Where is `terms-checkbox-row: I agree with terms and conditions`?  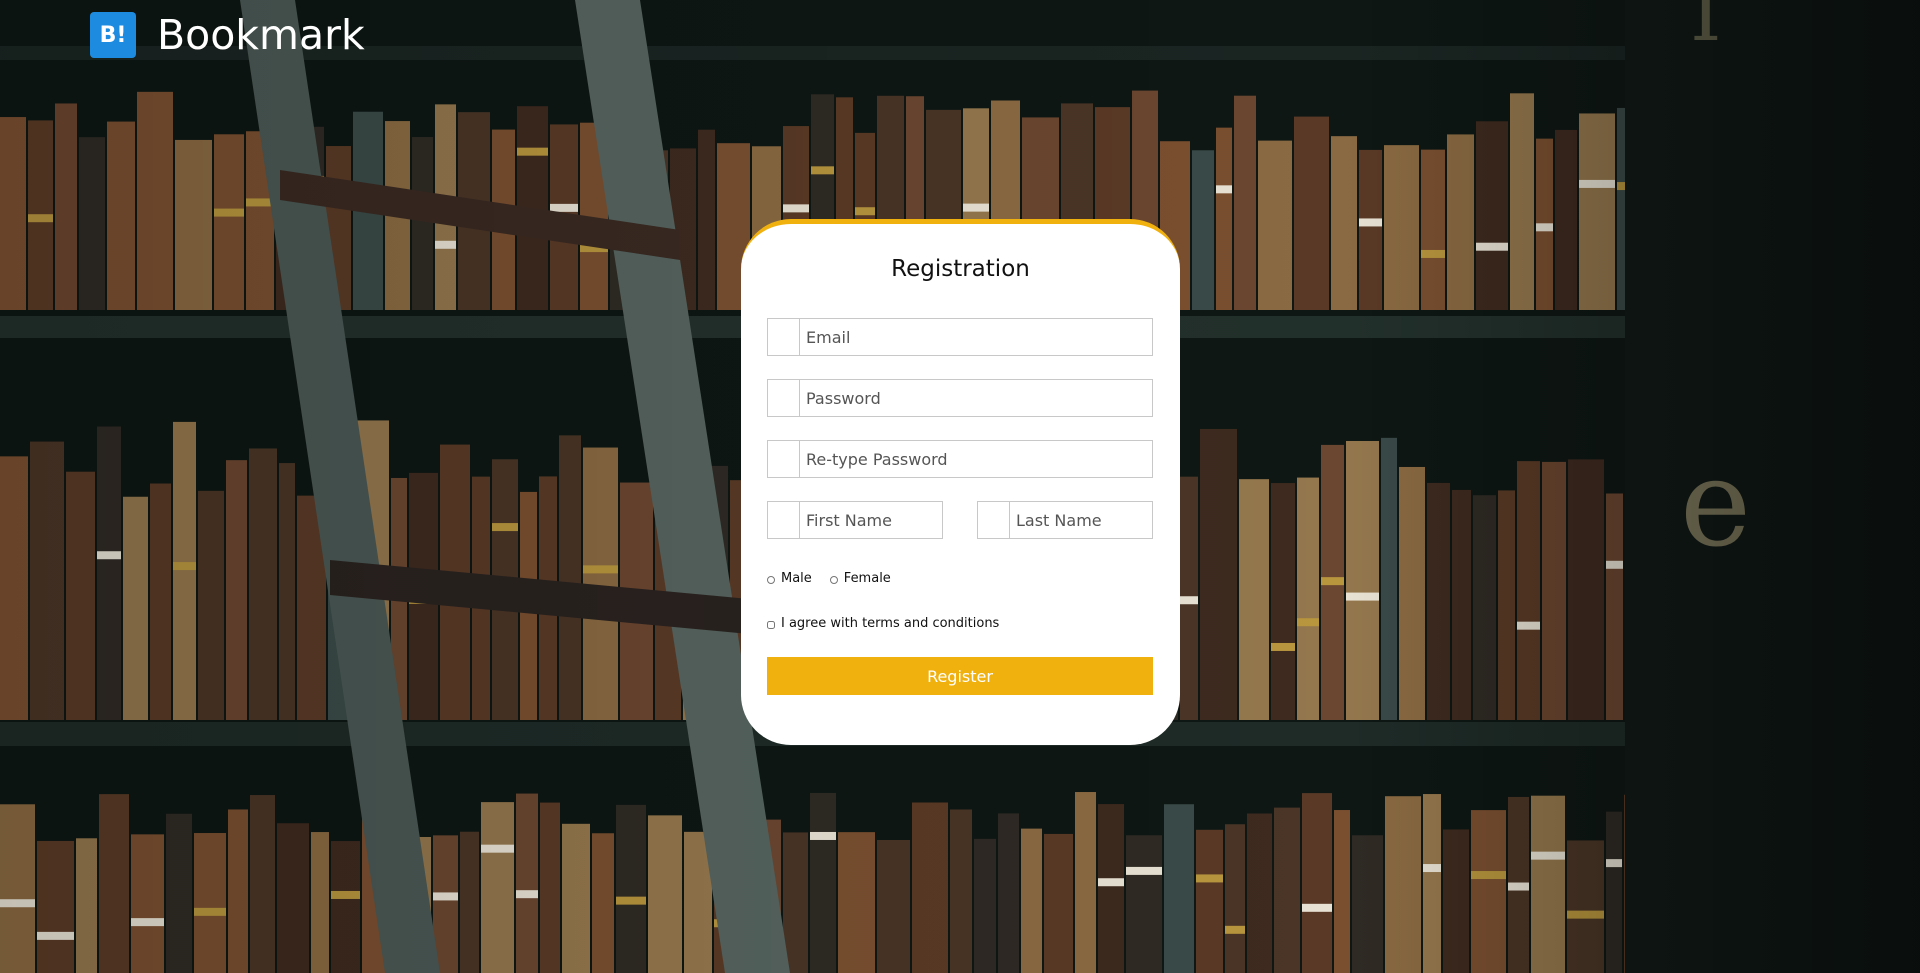
terms-checkbox-row: I agree with terms and conditions is located at coordinates (883, 623).